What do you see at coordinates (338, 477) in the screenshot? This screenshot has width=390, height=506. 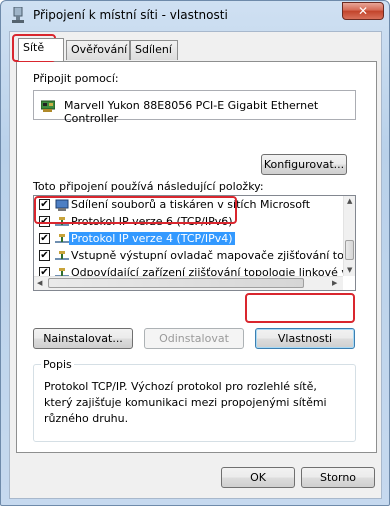 I see `cancel-button: Storno` at bounding box center [338, 477].